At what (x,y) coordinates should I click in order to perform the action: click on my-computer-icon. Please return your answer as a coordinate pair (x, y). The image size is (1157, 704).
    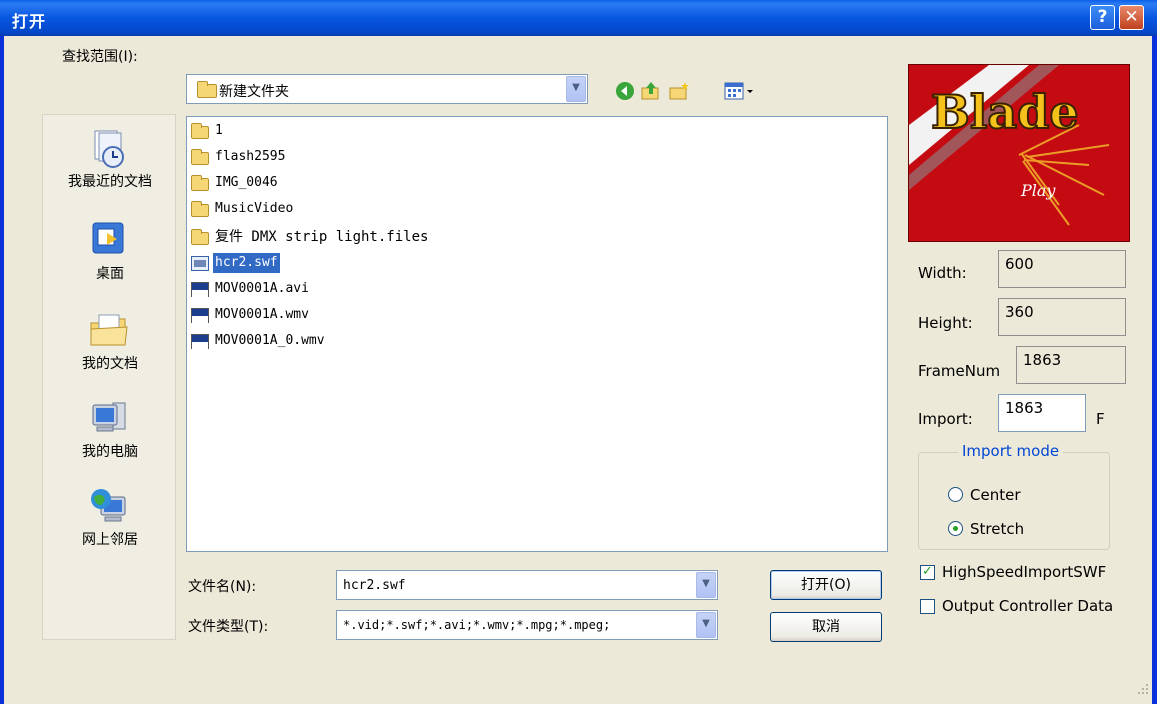
    Looking at the image, I should click on (109, 419).